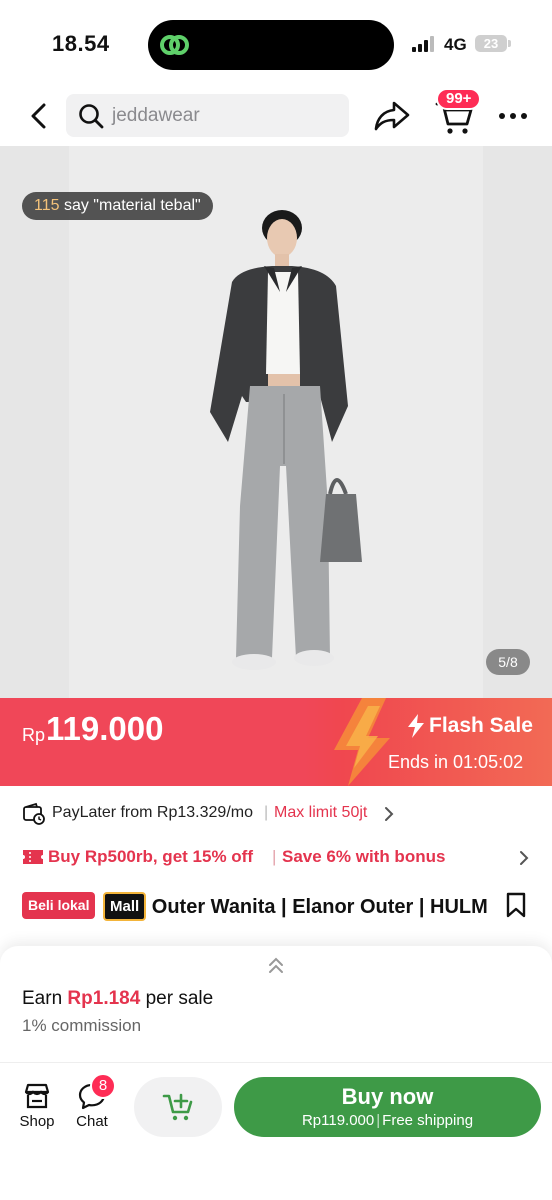 The height and width of the screenshot is (1200, 552). Describe the element at coordinates (33, 857) in the screenshot. I see `coupon-icon` at that location.